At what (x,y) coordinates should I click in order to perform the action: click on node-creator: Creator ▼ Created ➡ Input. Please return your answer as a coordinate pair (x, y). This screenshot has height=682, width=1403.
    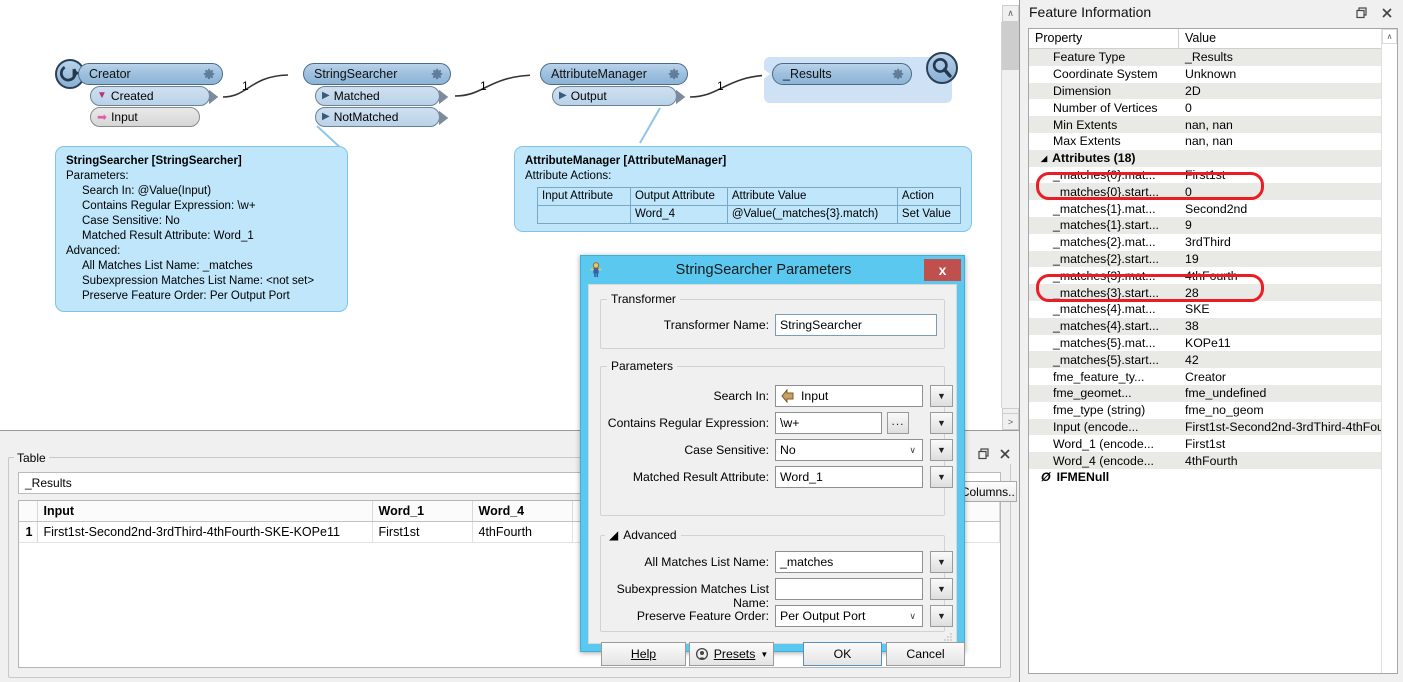
    Looking at the image, I should click on (139, 93).